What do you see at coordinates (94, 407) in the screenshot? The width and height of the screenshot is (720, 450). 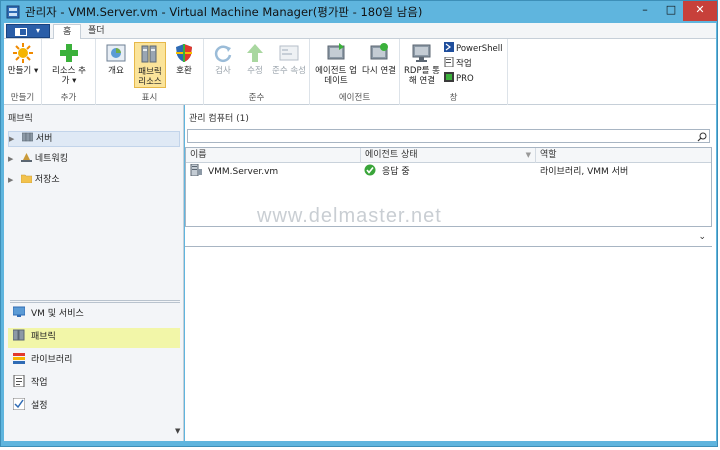 I see `nav-settings: 설정` at bounding box center [94, 407].